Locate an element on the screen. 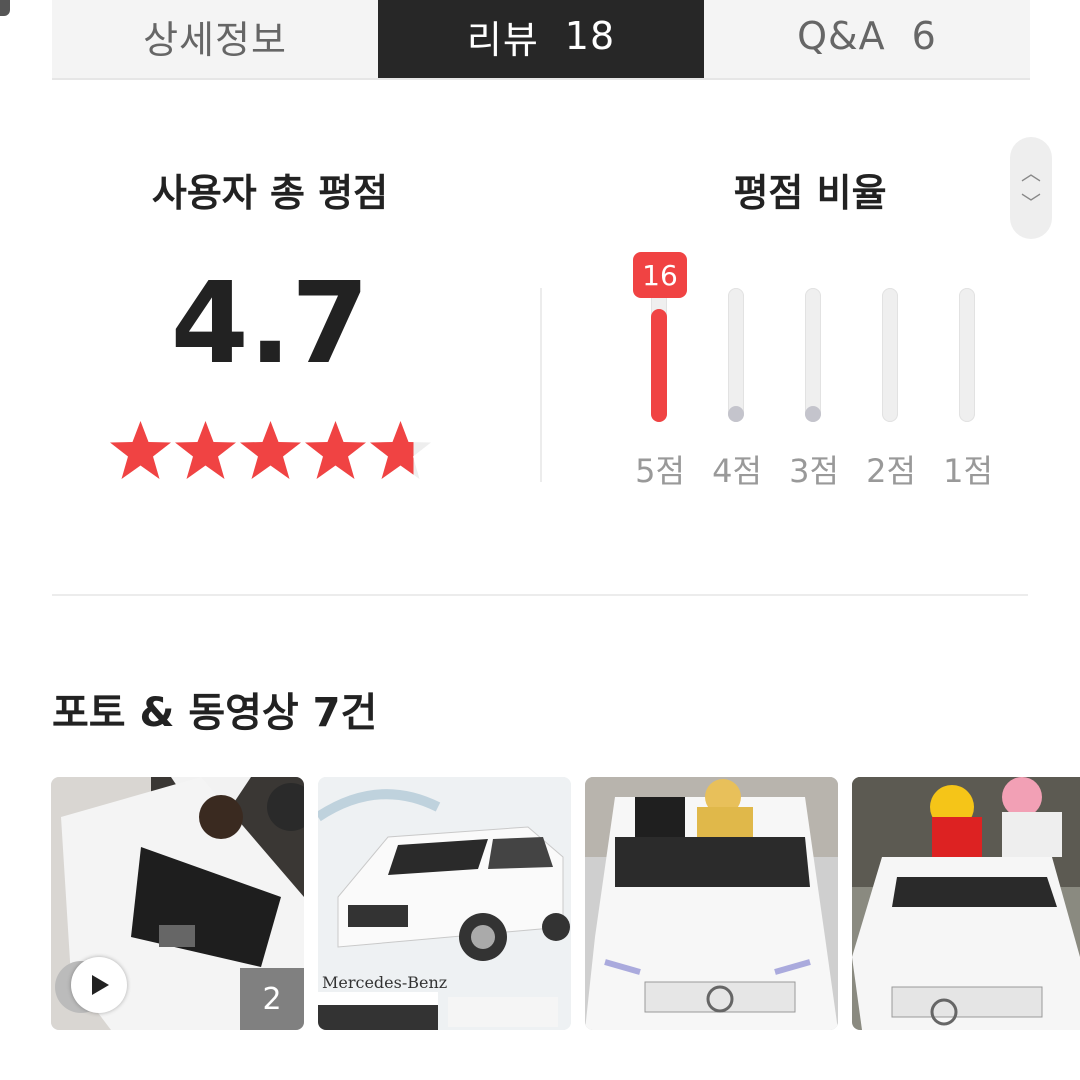 This screenshot has height=1080, width=1080. tab-reviews-label: 리뷰 is located at coordinates (502, 39).